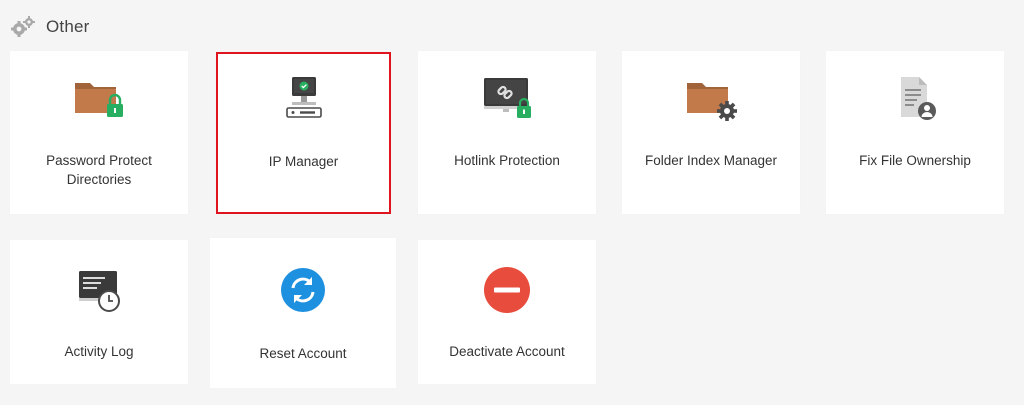  What do you see at coordinates (23, 26) in the screenshot?
I see `gears-icon` at bounding box center [23, 26].